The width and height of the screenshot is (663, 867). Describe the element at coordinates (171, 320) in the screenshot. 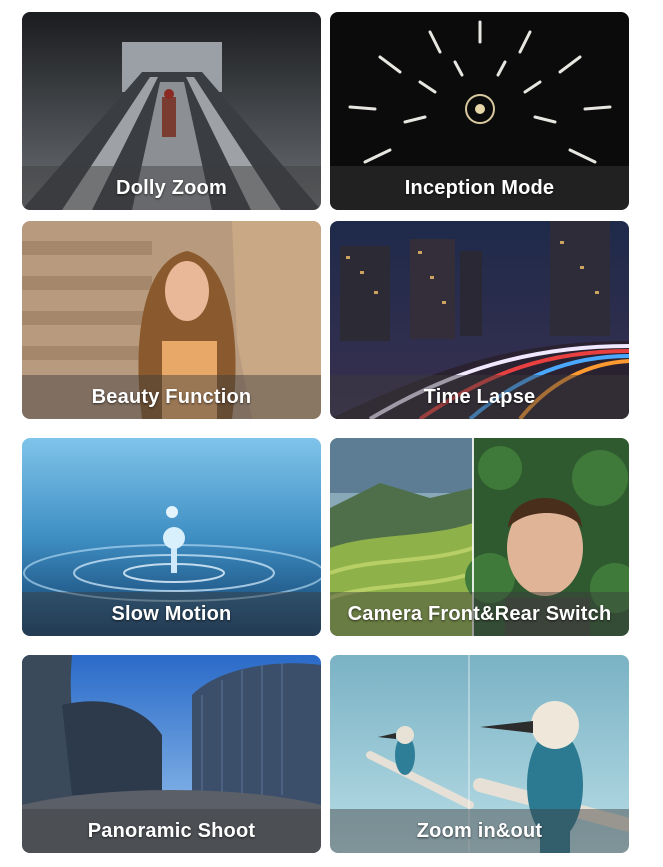

I see `feature-tile-beauty-function: Beauty Function` at that location.